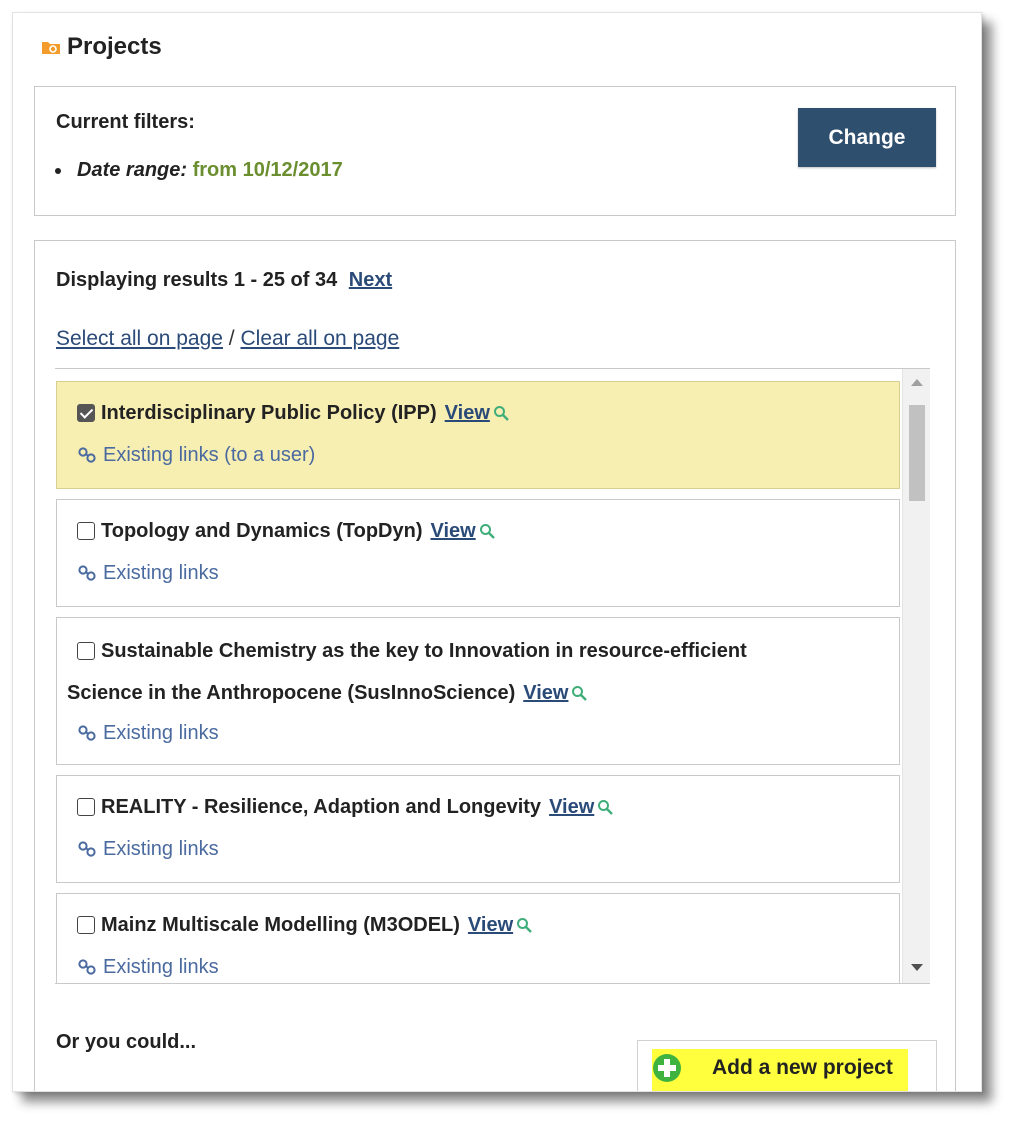  I want to click on results-count-text: Displaying results 1 - 25 of 34, so click(197, 280).